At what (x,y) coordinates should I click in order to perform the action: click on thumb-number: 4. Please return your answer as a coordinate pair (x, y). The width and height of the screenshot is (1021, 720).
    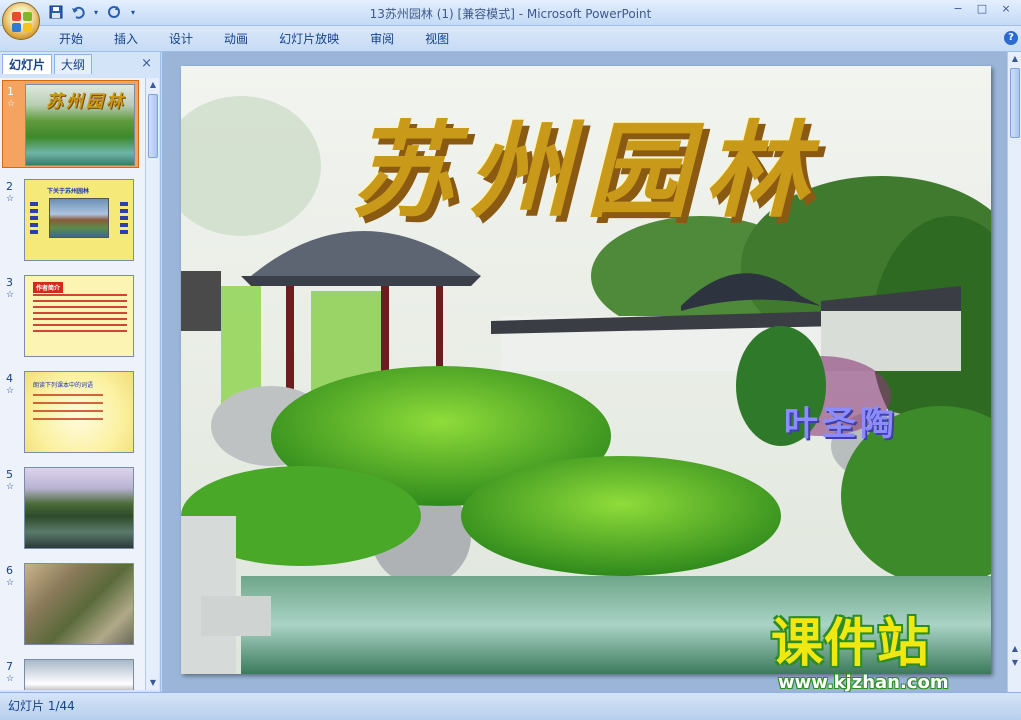
    Looking at the image, I should click on (9, 378).